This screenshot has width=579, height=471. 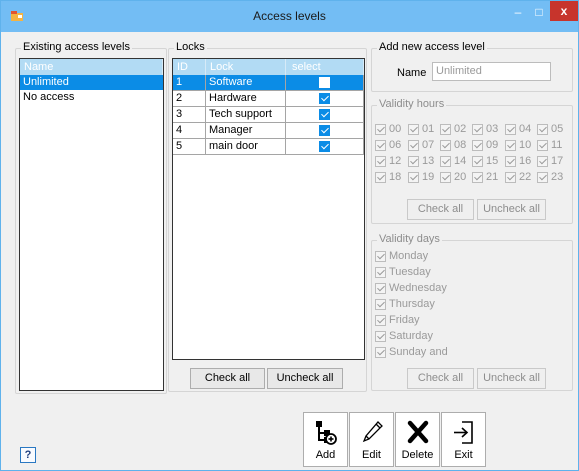 I want to click on title-bar: Access levels – □ x, so click(x=289, y=16).